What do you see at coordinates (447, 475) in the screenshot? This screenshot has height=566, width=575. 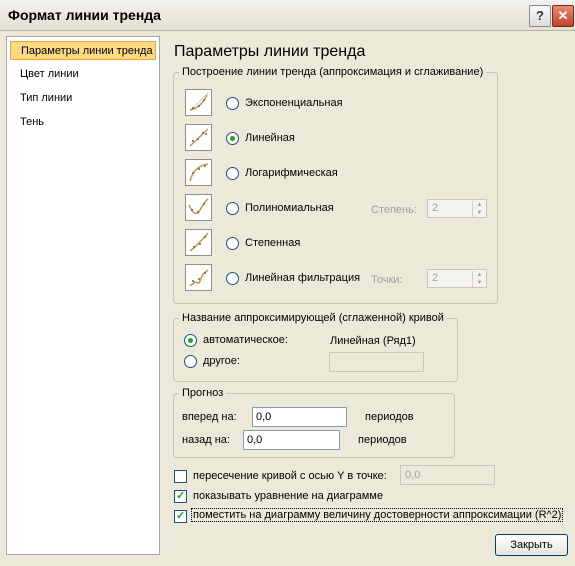 I see `intercept-value-field: 0,0` at bounding box center [447, 475].